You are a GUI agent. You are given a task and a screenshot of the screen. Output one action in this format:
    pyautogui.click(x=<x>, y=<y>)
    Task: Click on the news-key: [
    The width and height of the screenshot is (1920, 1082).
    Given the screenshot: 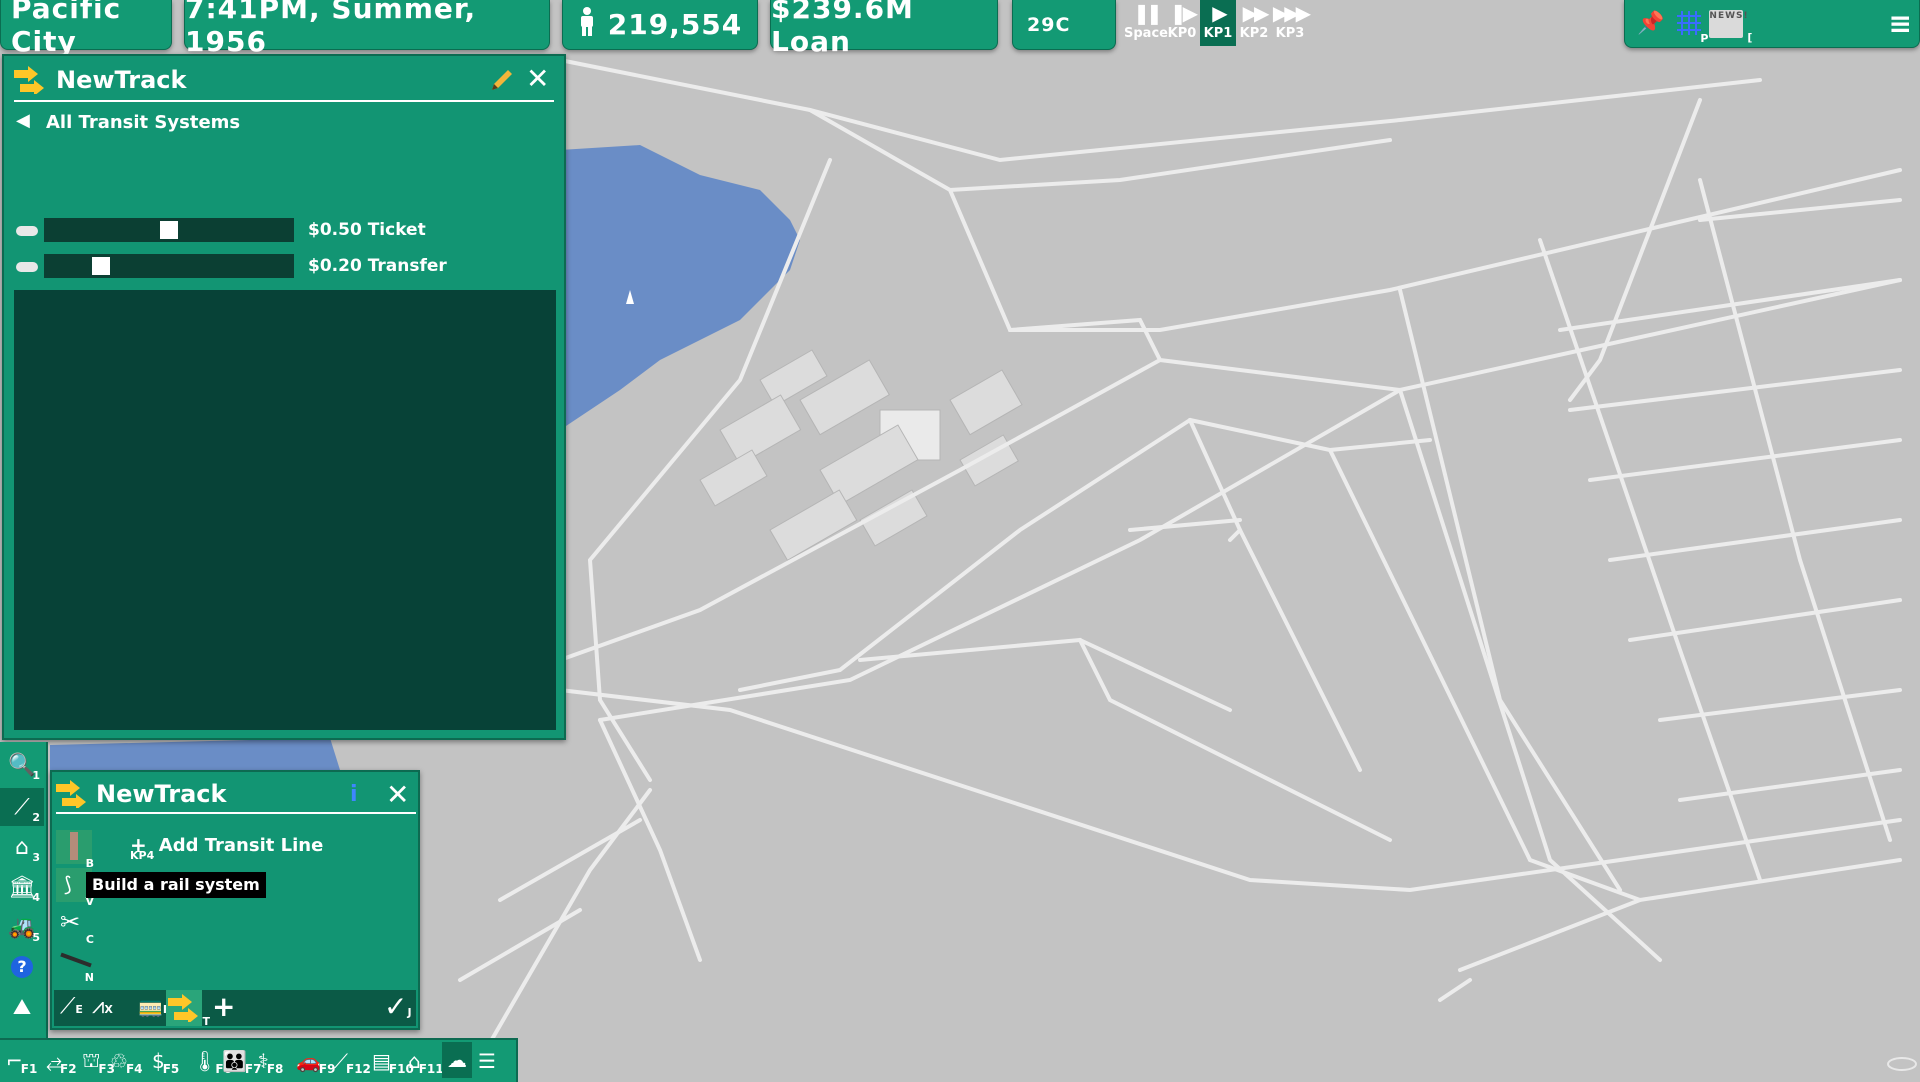 What is the action you would take?
    pyautogui.click(x=1750, y=37)
    